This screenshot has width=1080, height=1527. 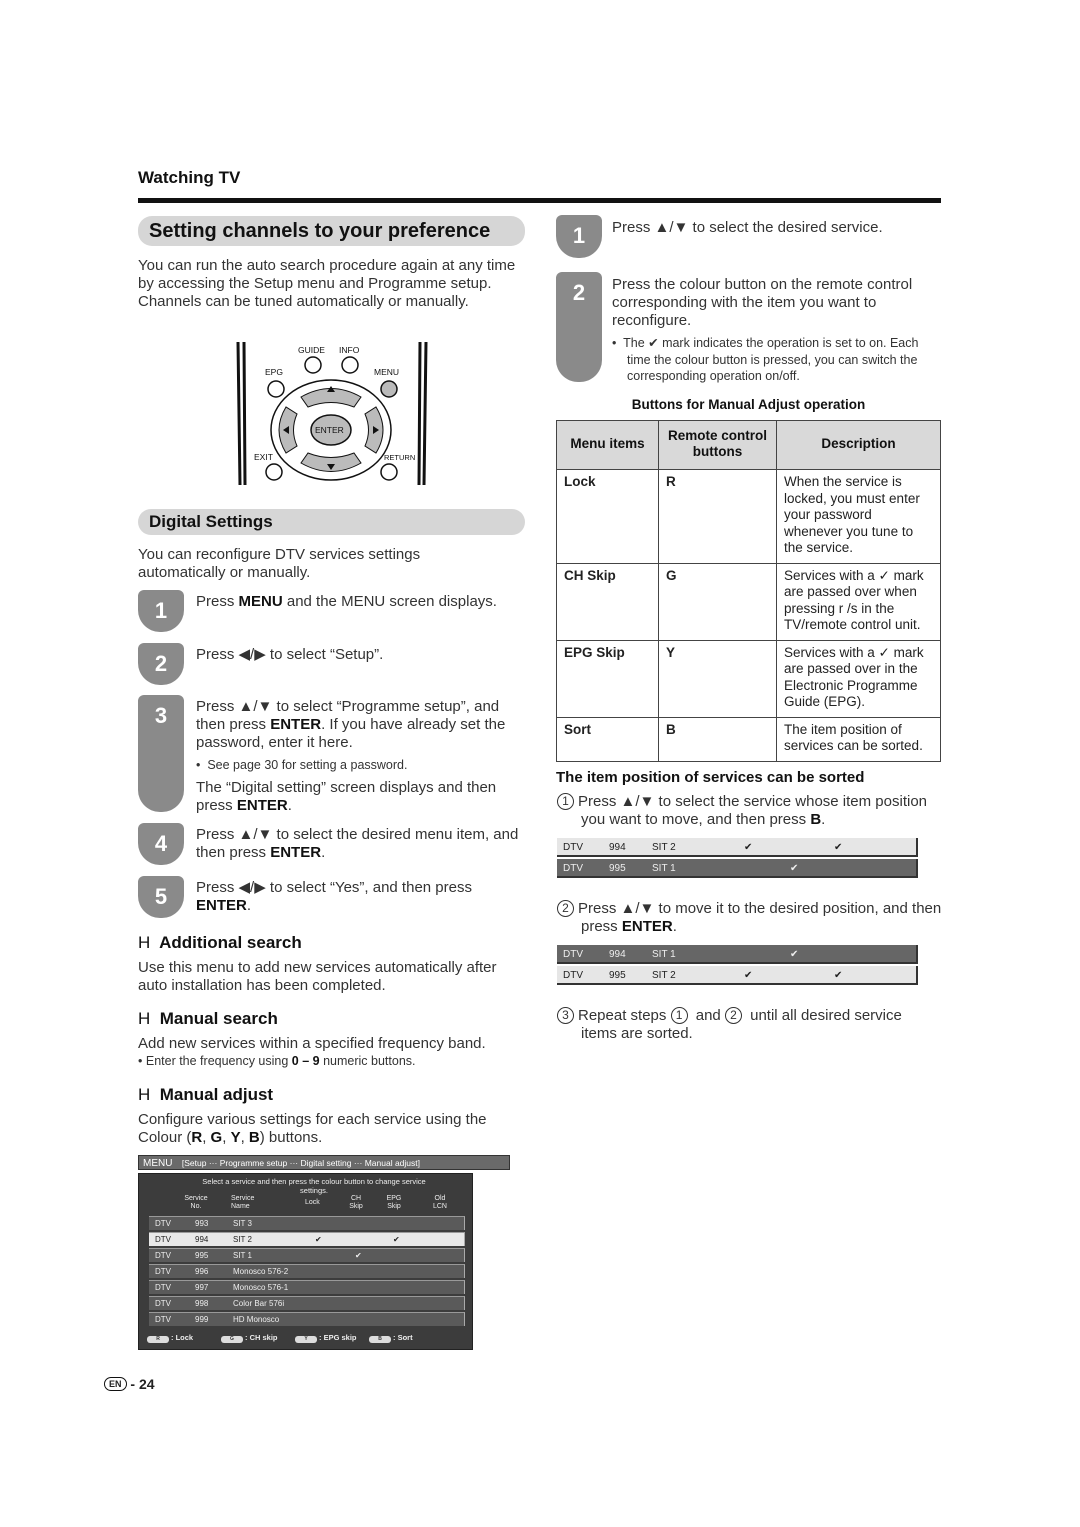 What do you see at coordinates (161, 611) in the screenshot?
I see `step-badge: 1` at bounding box center [161, 611].